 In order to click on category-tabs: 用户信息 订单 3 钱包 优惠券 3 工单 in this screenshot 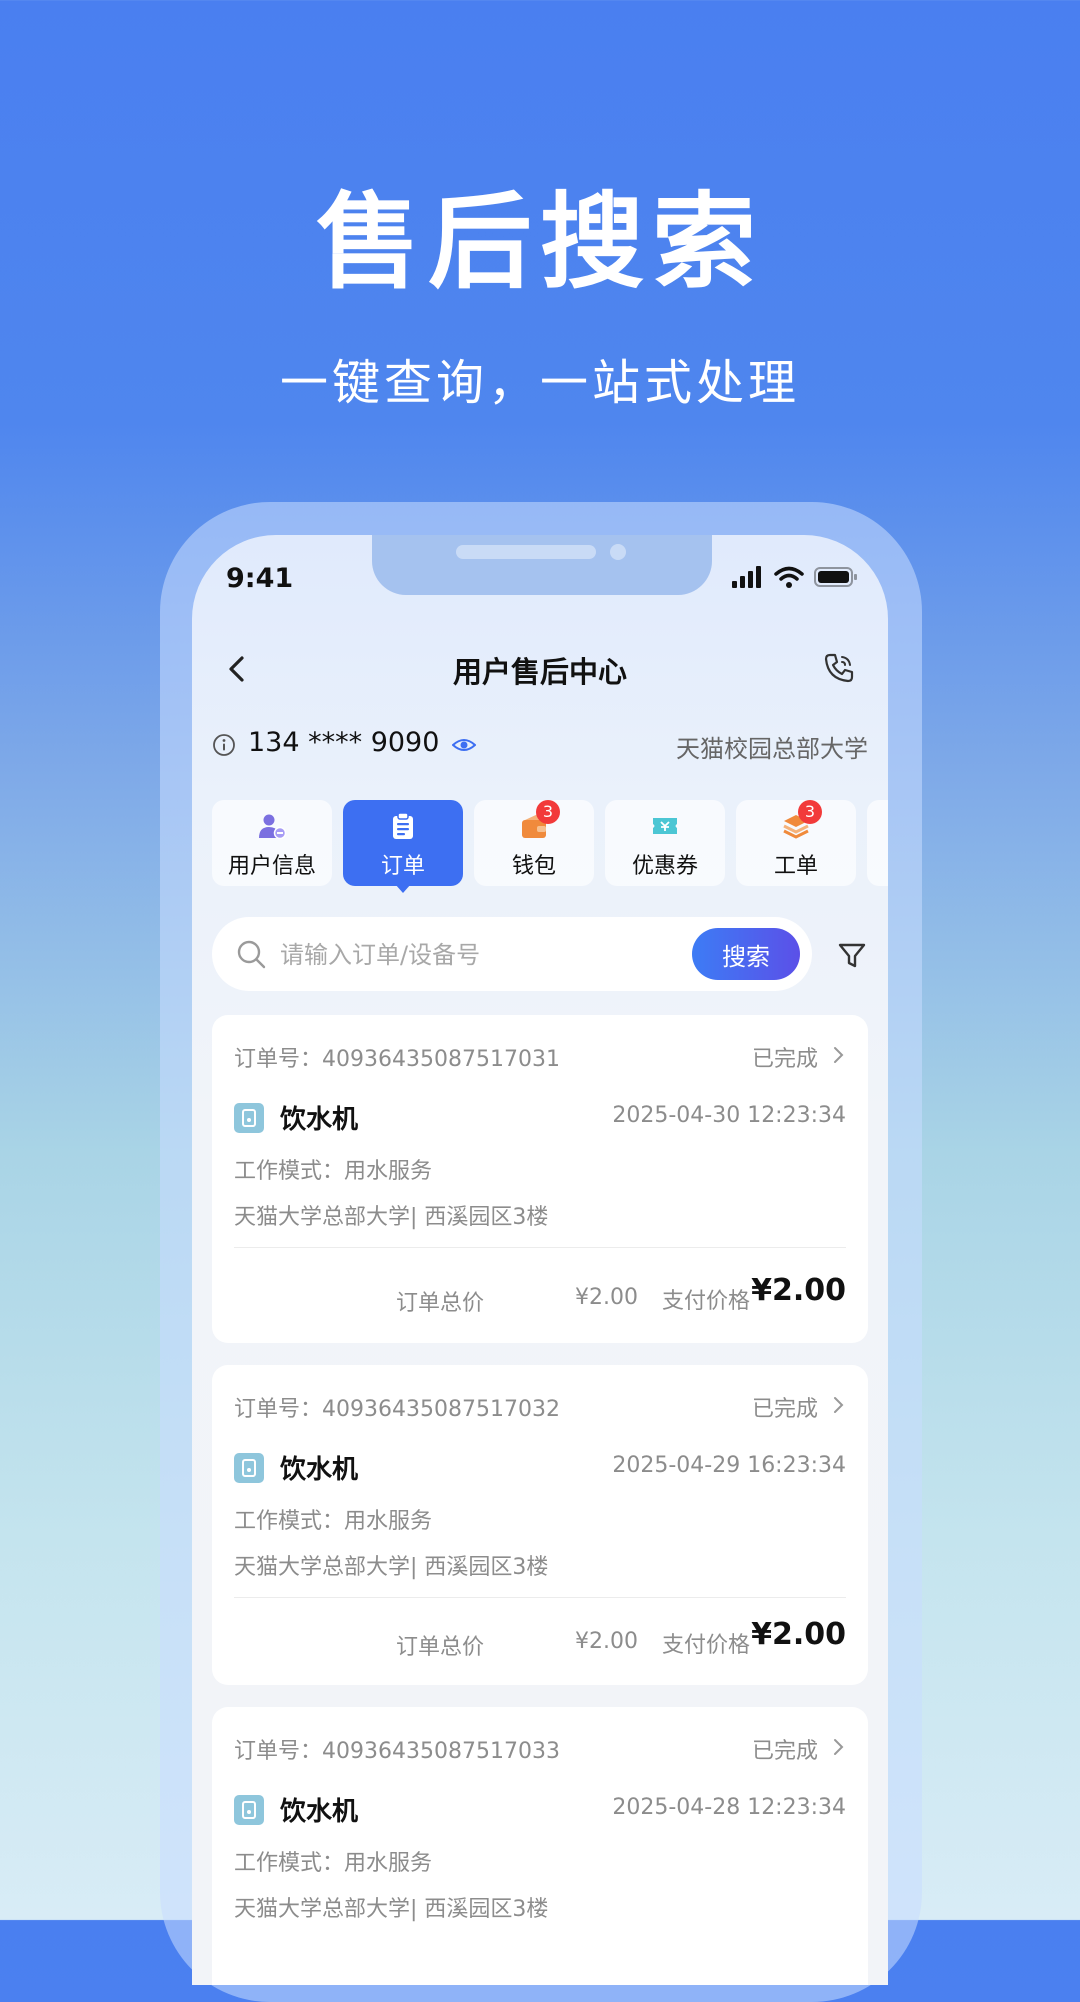, I will do `click(550, 846)`.